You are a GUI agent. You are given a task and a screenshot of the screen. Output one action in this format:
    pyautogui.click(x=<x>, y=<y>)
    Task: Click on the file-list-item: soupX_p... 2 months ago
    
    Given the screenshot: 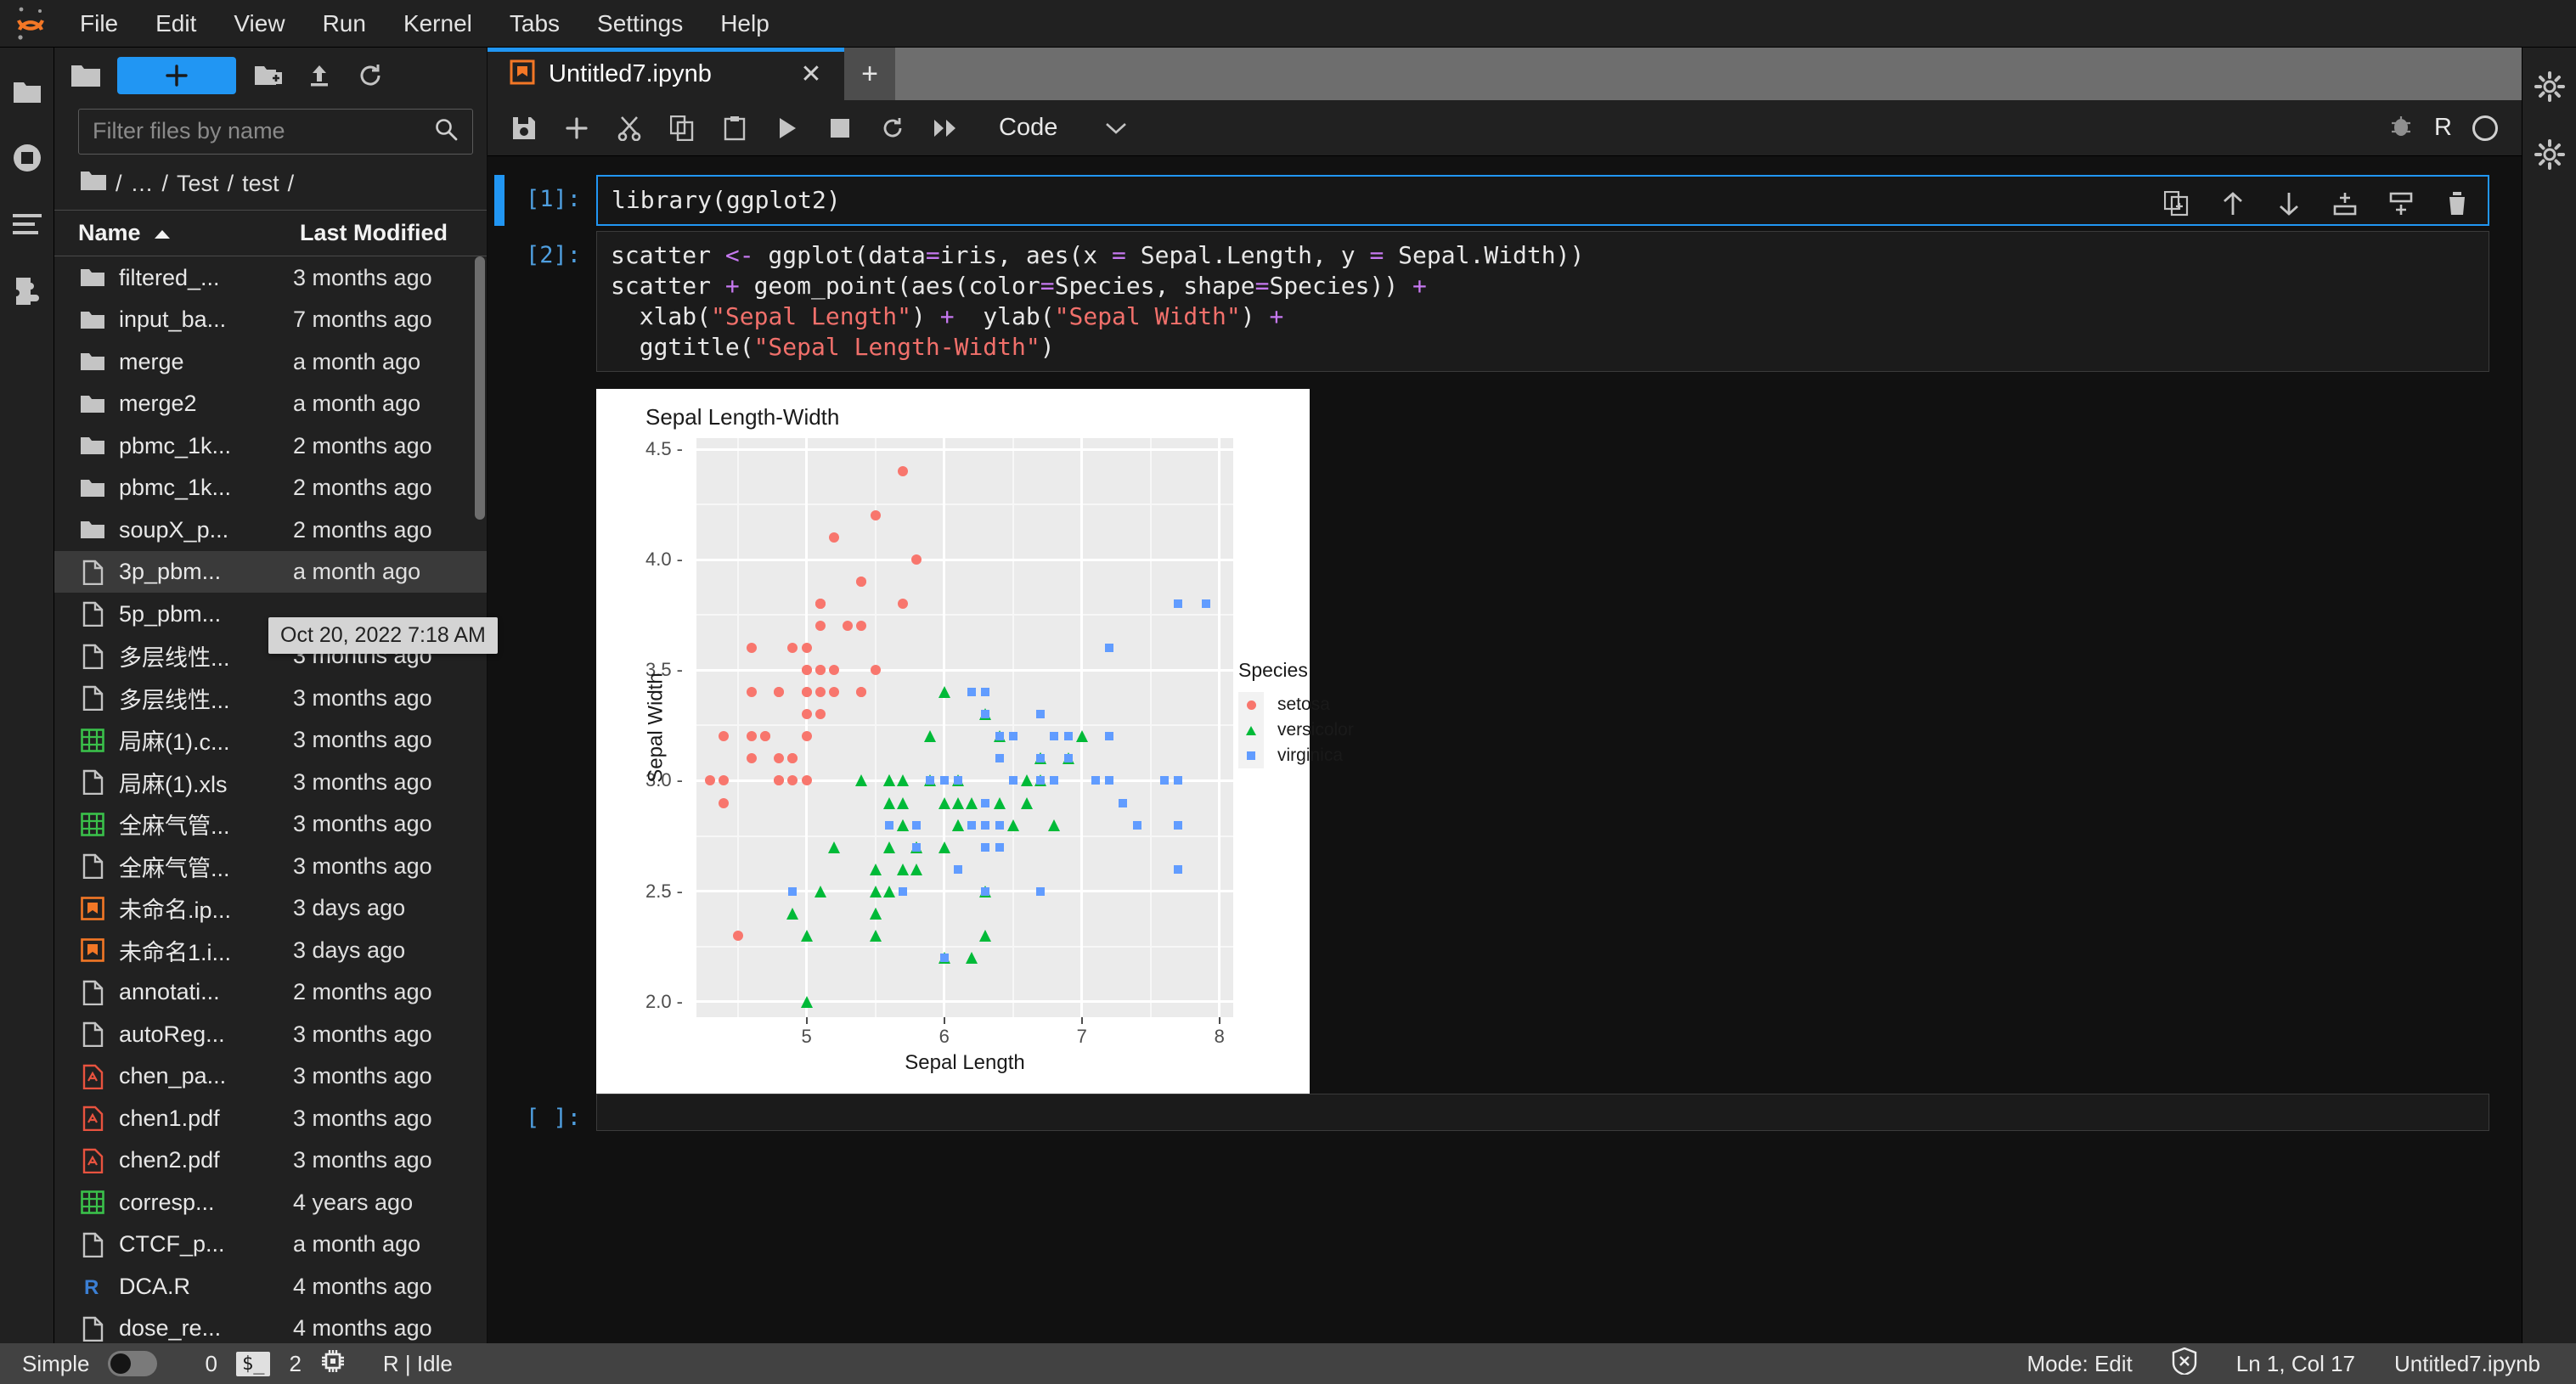 What is the action you would take?
    pyautogui.click(x=270, y=530)
    